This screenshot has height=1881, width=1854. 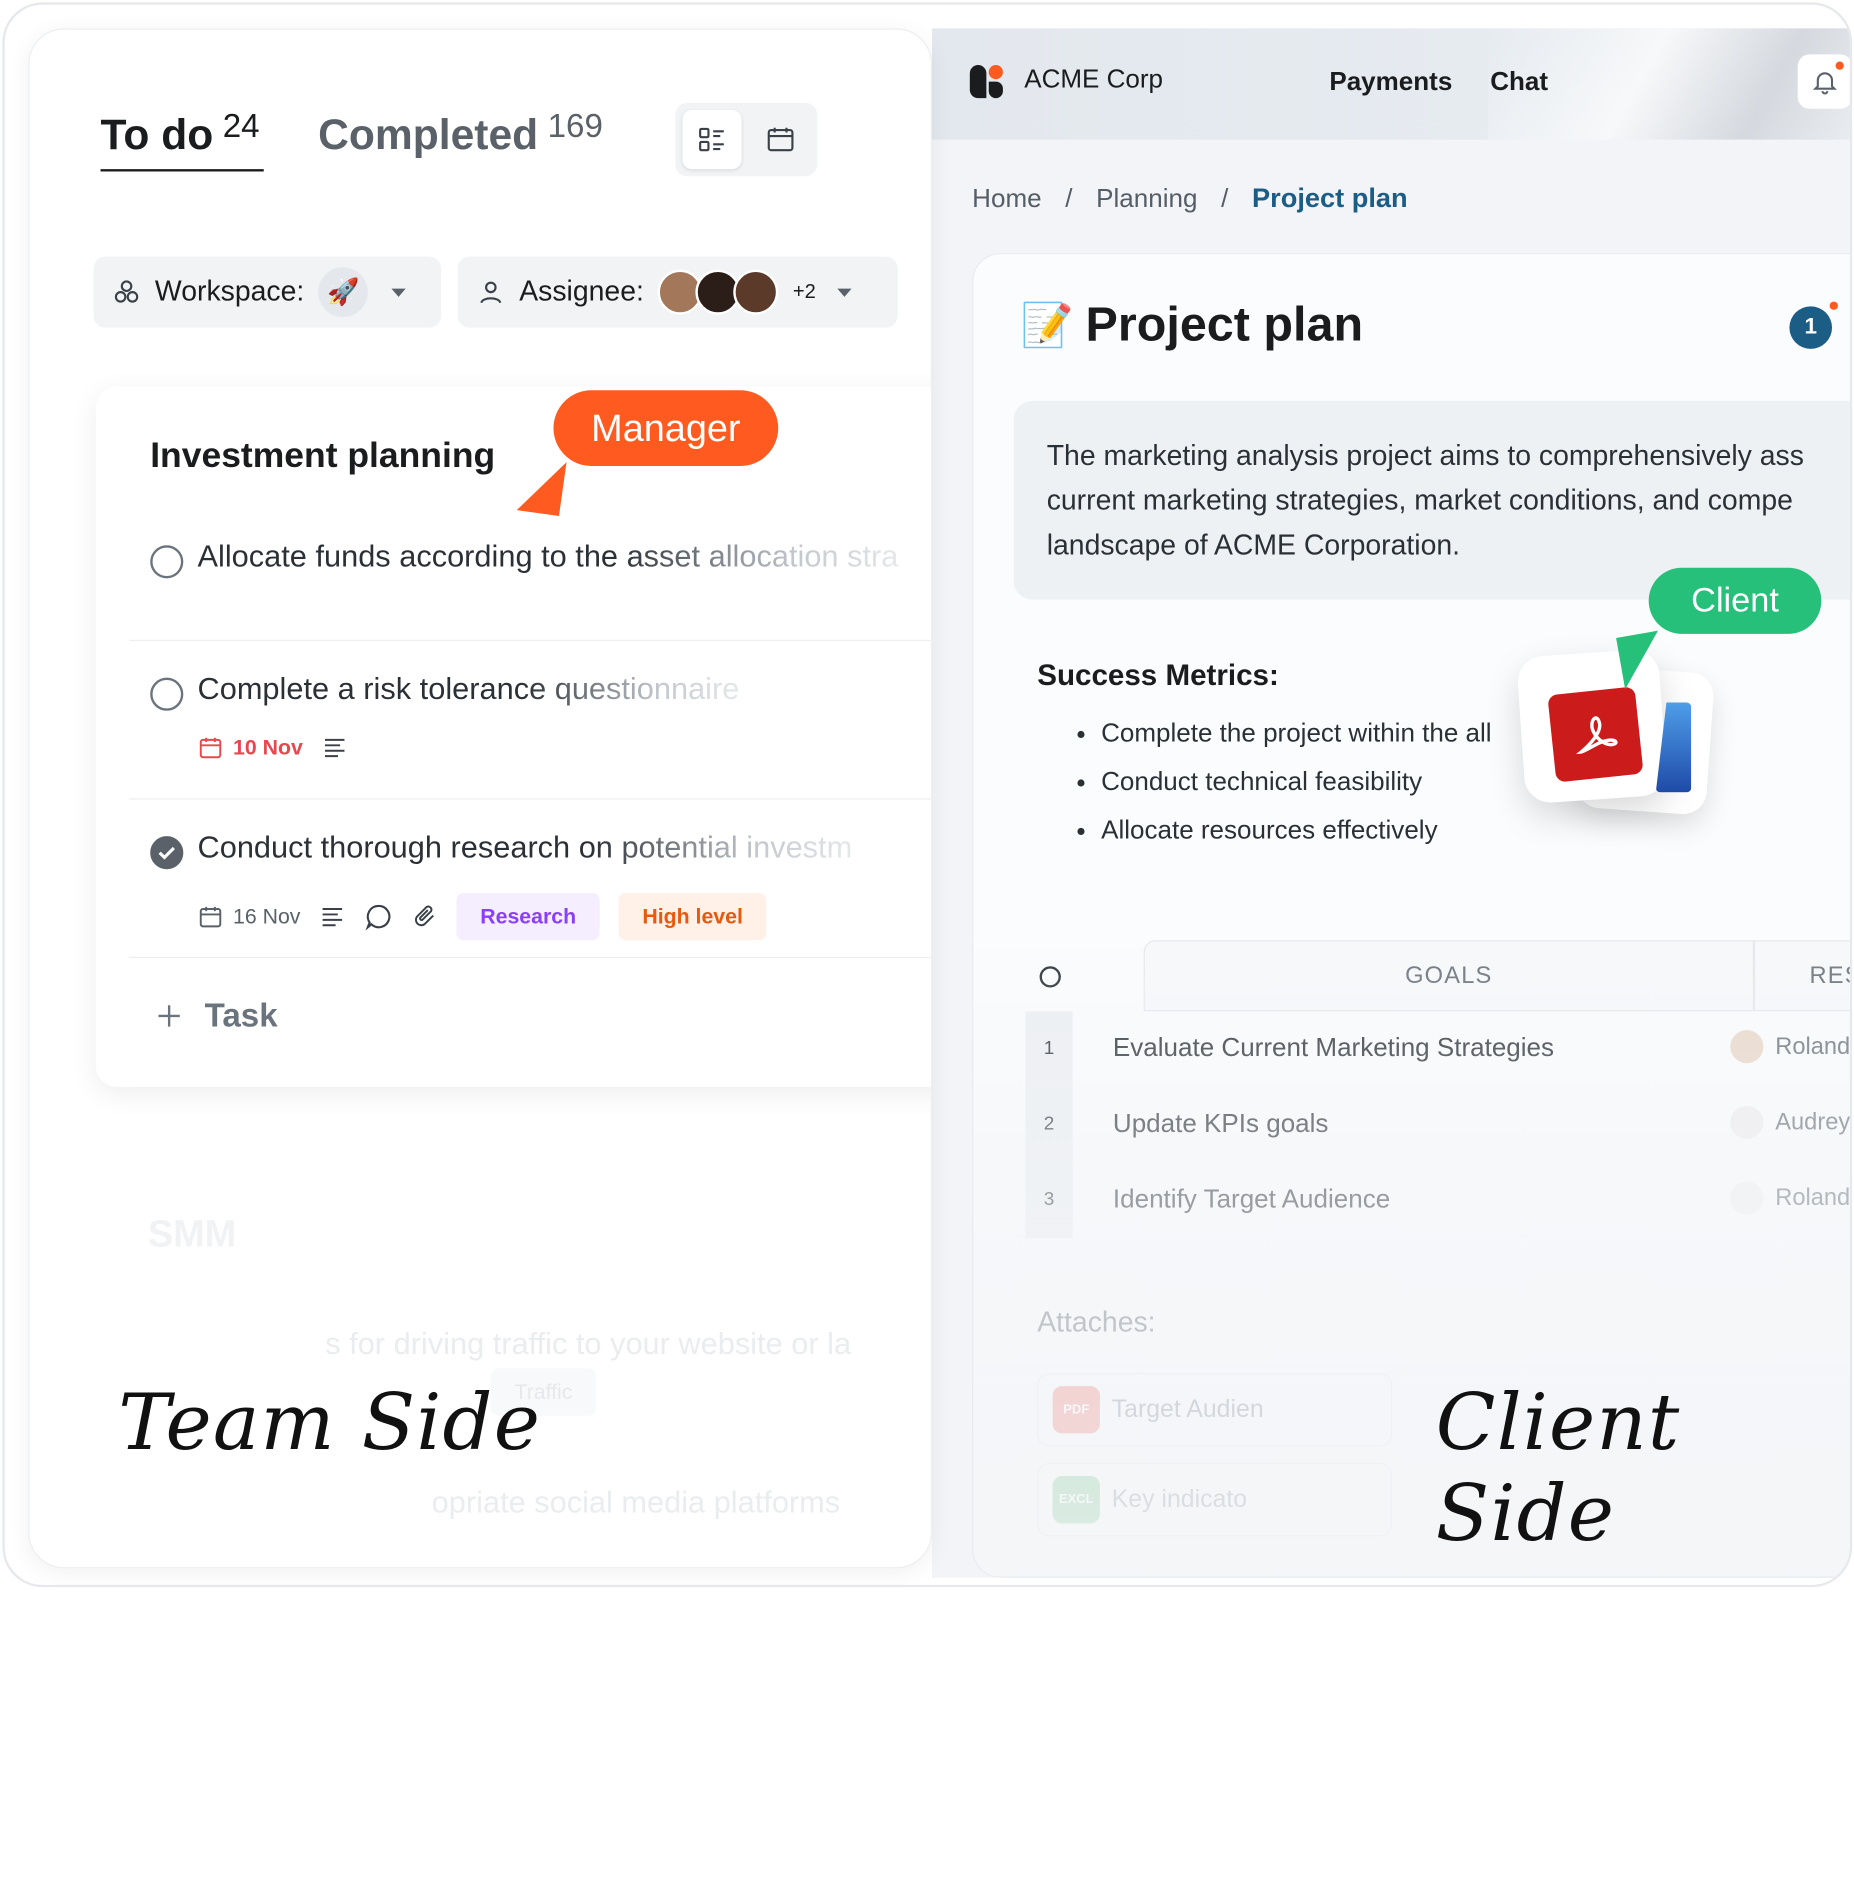 I want to click on tab-count: 169, so click(x=575, y=126).